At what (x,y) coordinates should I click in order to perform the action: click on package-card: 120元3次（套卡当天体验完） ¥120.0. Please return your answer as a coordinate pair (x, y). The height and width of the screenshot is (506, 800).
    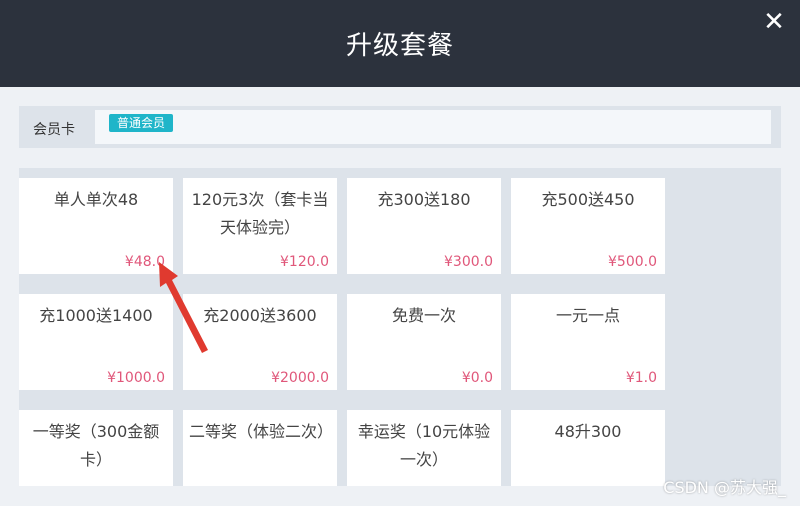
    Looking at the image, I should click on (260, 226).